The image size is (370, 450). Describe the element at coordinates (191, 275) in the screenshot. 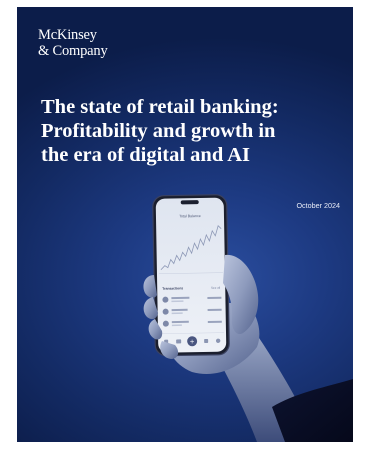

I see `smartphone: Total Balance Transactions See all +` at that location.